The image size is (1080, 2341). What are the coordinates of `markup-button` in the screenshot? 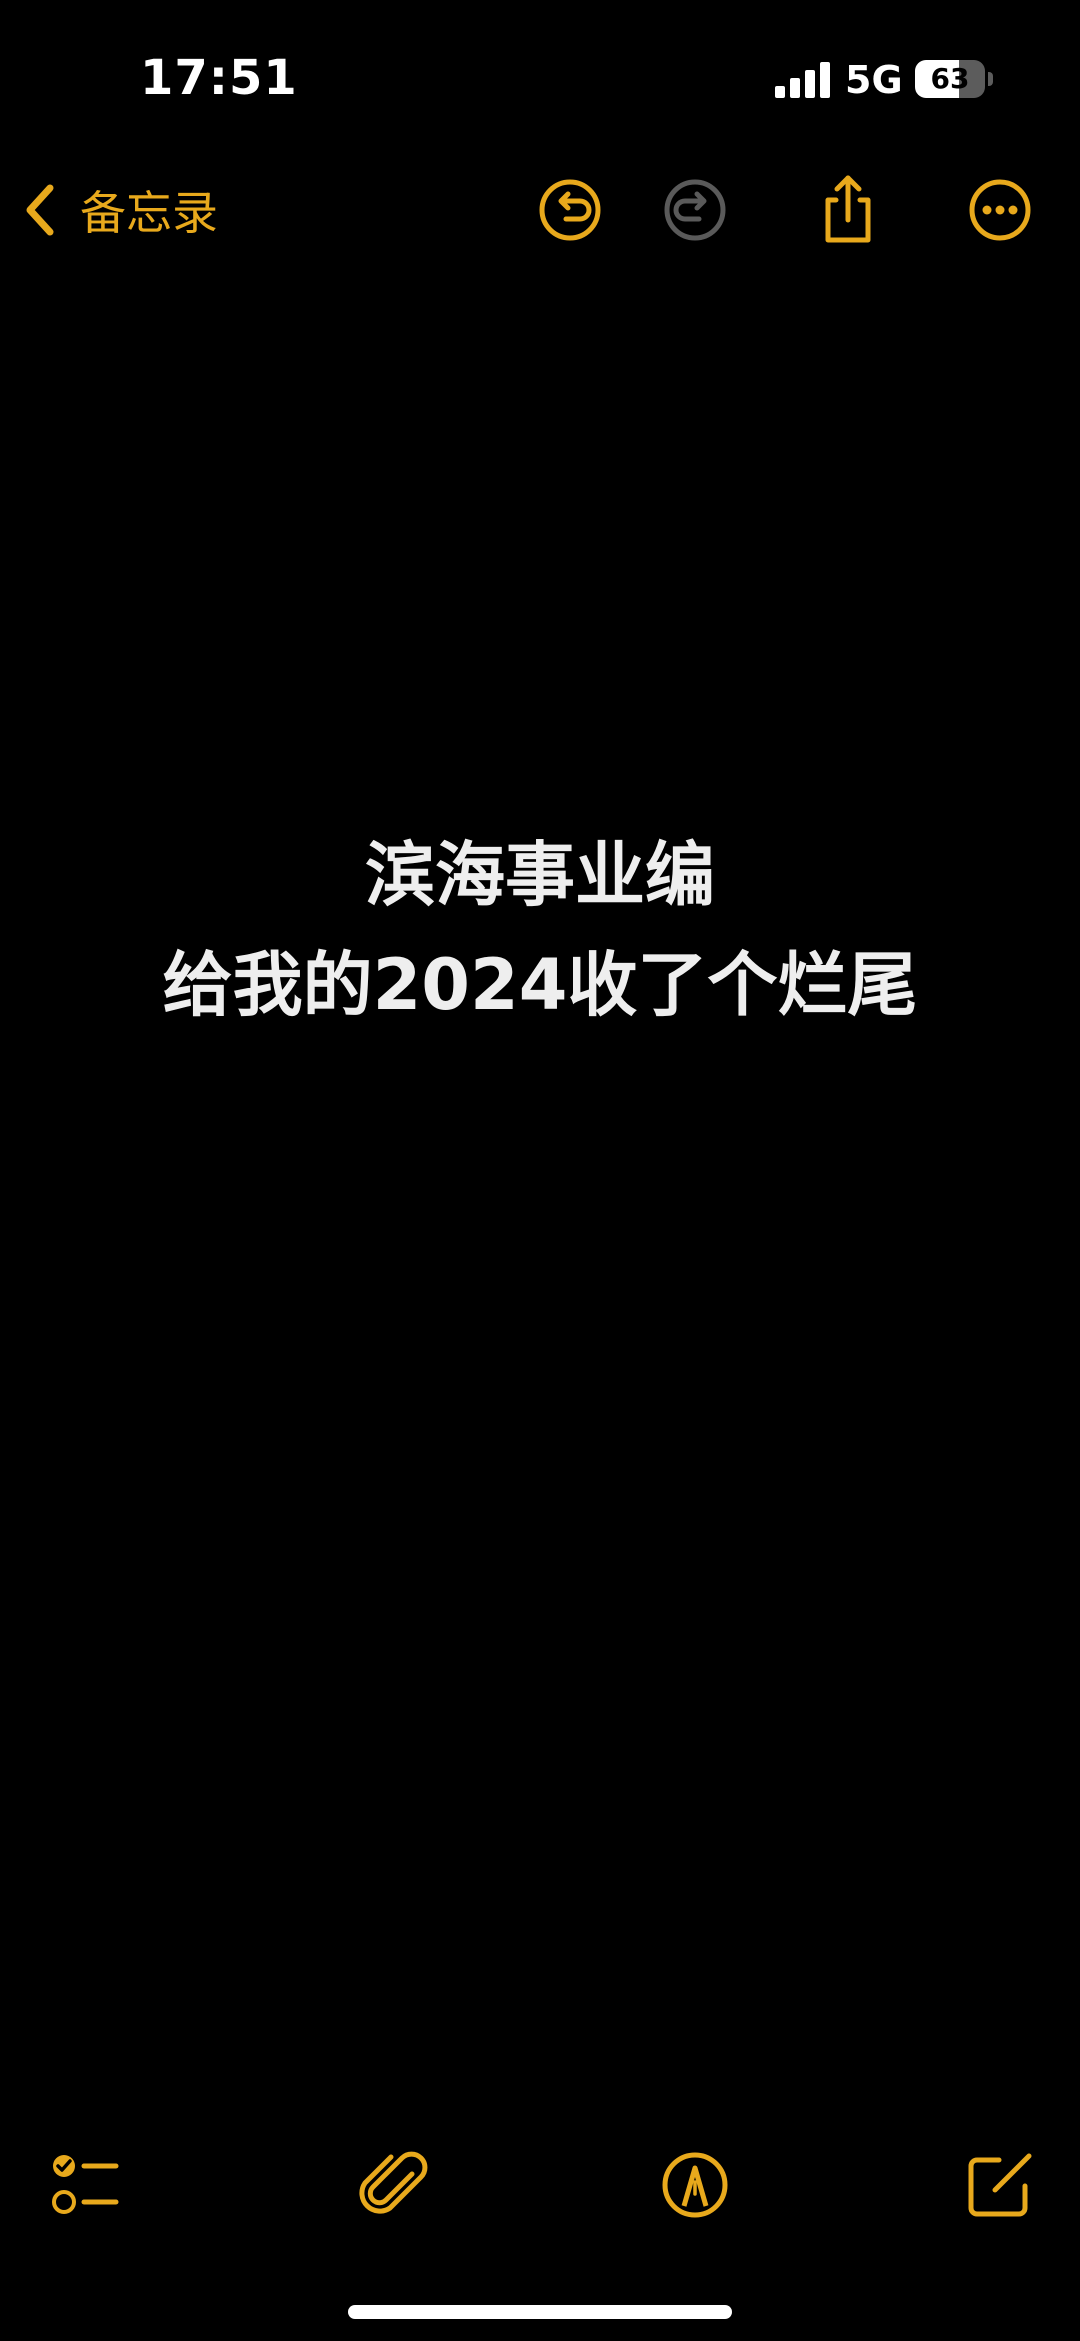 It's located at (695, 2185).